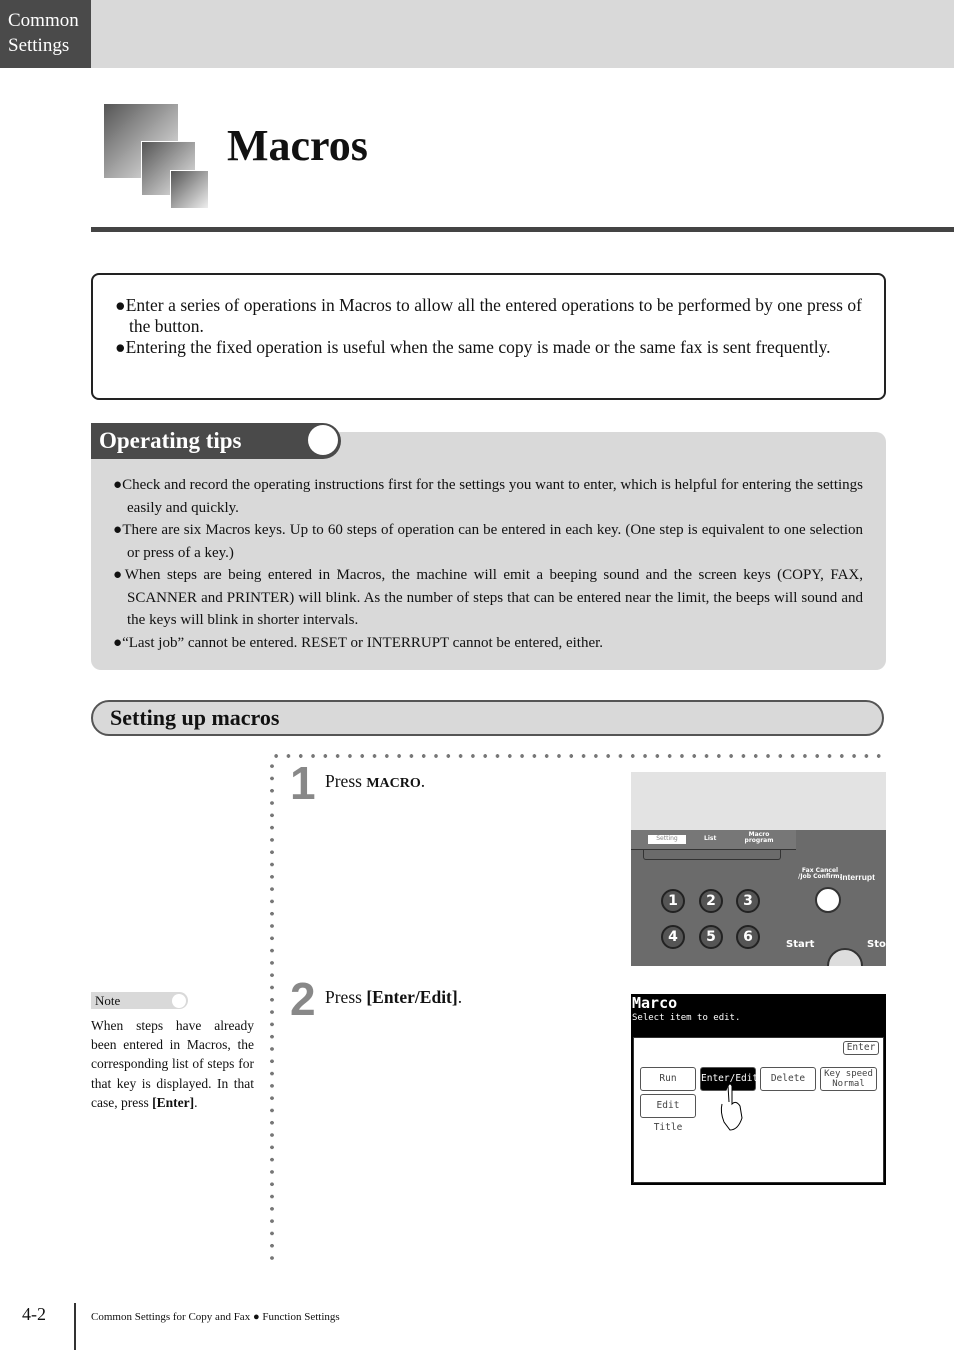 Image resolution: width=954 pixels, height=1350 pixels. Describe the element at coordinates (75, 1326) in the screenshot. I see `footer-rule` at that location.